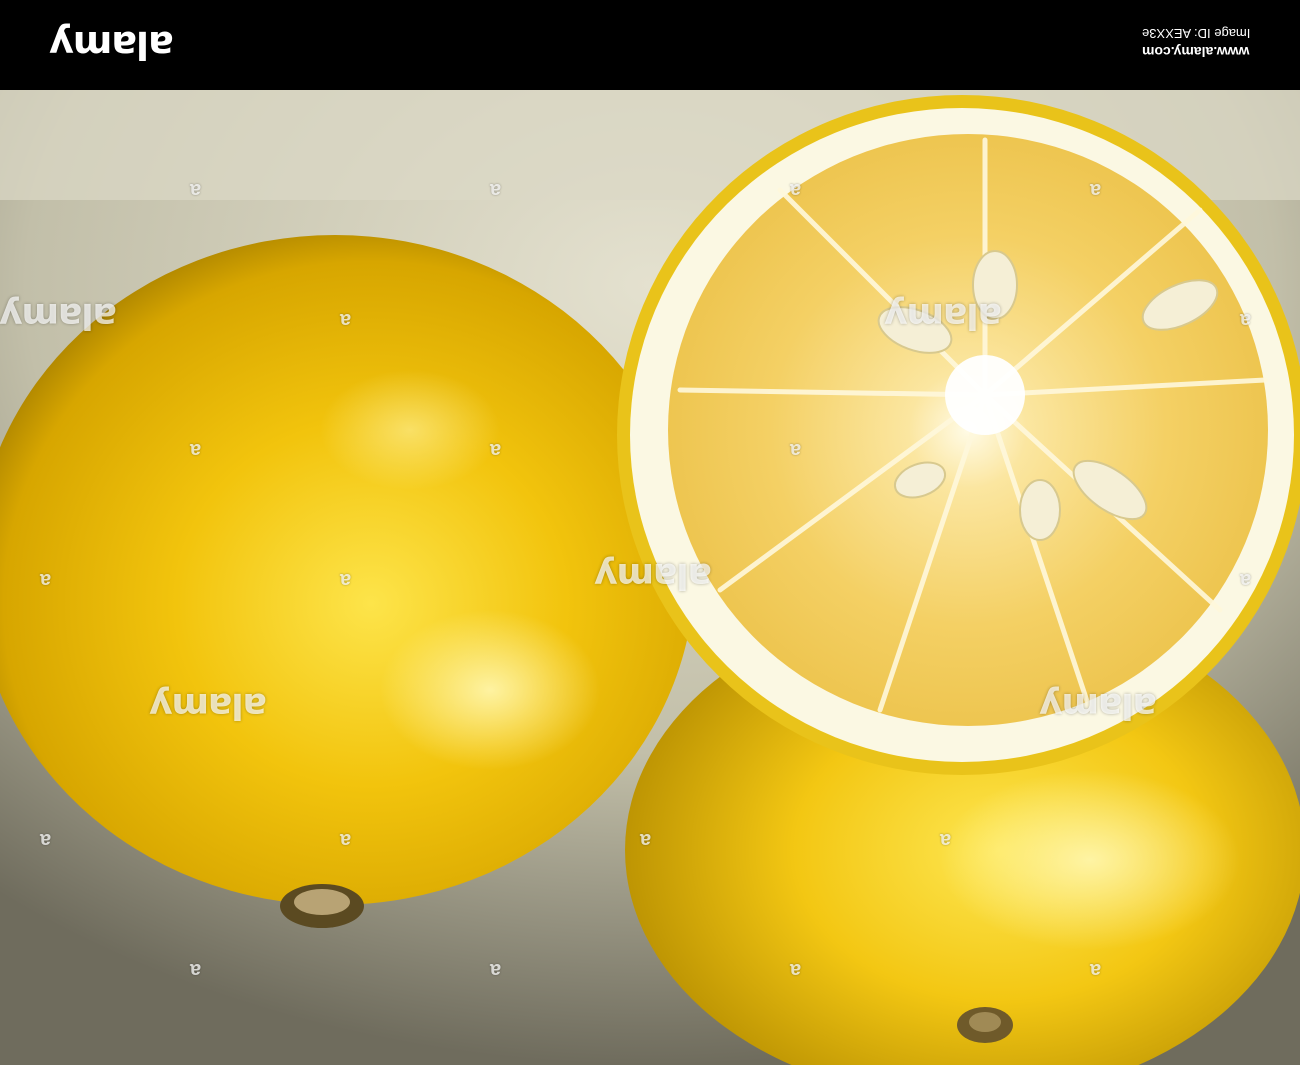  Describe the element at coordinates (1195, 52) in the screenshot. I see `site-url: www.alamy.com` at that location.